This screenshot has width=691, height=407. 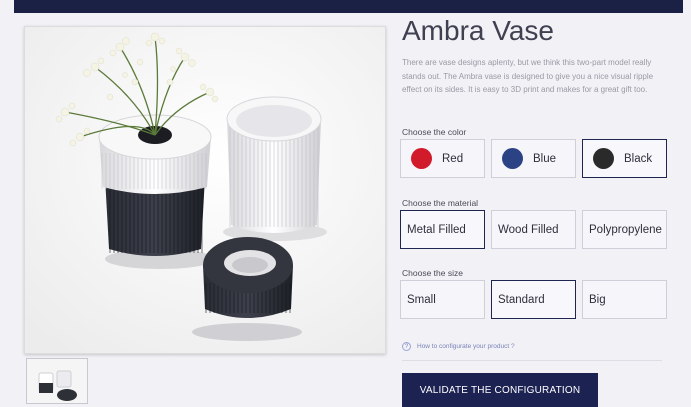 I want to click on material-option-label: Metal Filled, so click(x=436, y=229).